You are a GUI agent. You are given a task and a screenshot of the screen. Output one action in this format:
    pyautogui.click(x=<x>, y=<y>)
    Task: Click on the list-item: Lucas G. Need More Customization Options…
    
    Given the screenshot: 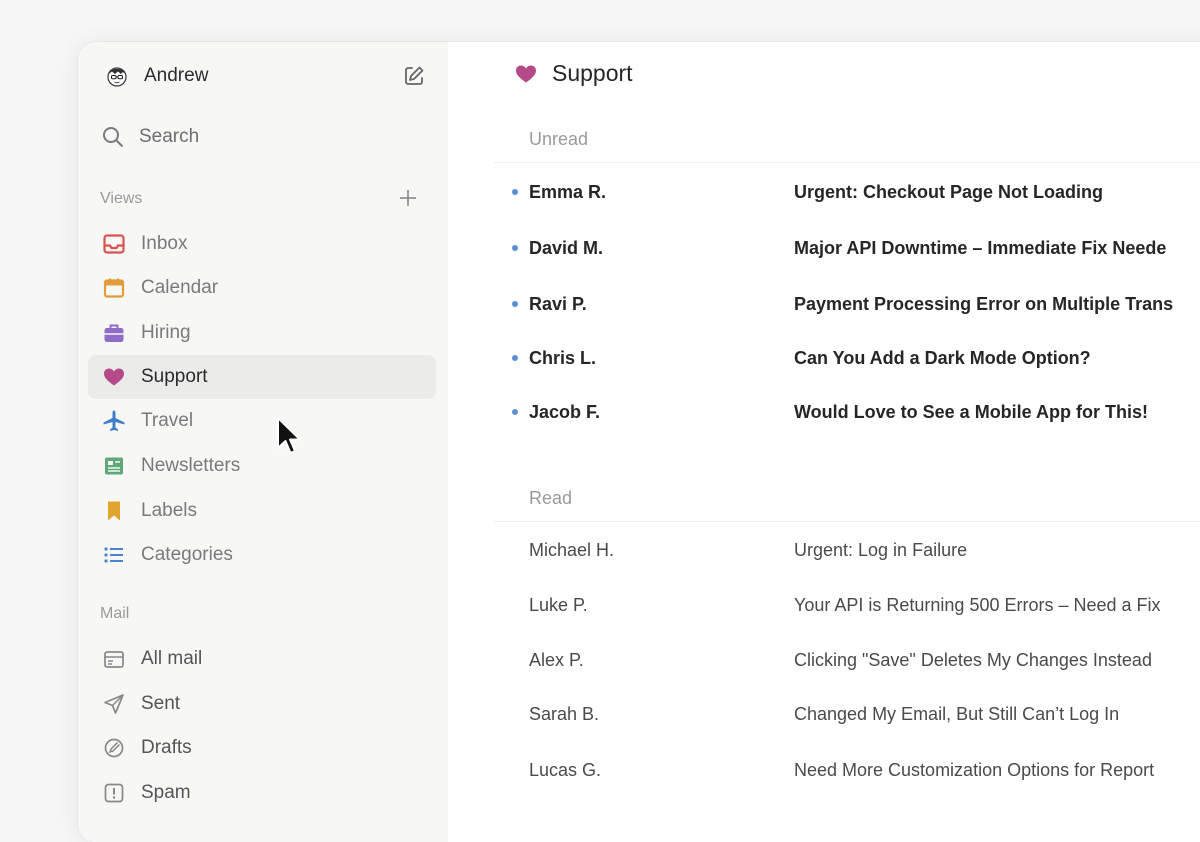 What is the action you would take?
    pyautogui.click(x=847, y=770)
    